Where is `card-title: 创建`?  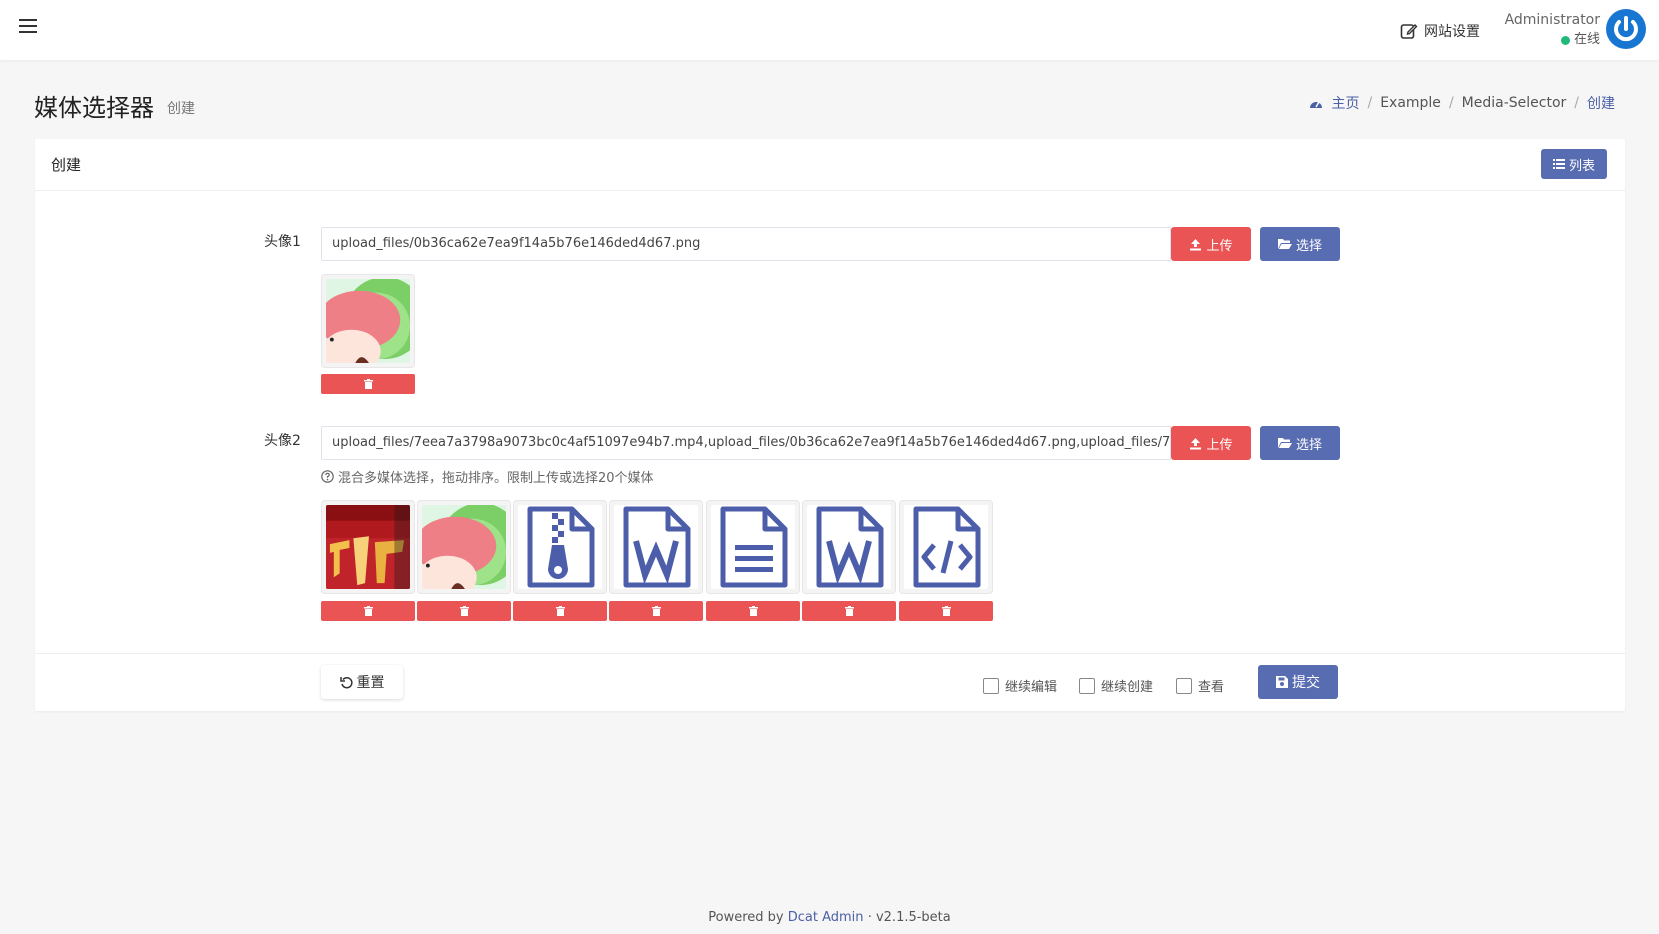
card-title: 创建 is located at coordinates (66, 165).